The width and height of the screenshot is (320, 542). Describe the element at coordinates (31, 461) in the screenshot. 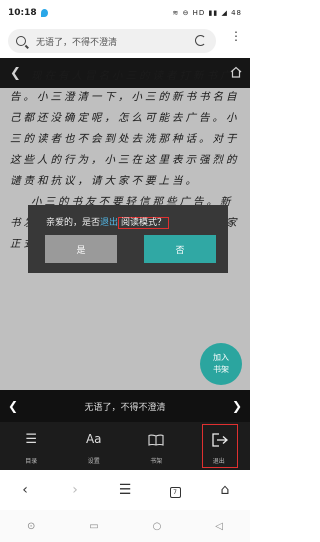

I see `toolbar-item-label: 目录` at that location.